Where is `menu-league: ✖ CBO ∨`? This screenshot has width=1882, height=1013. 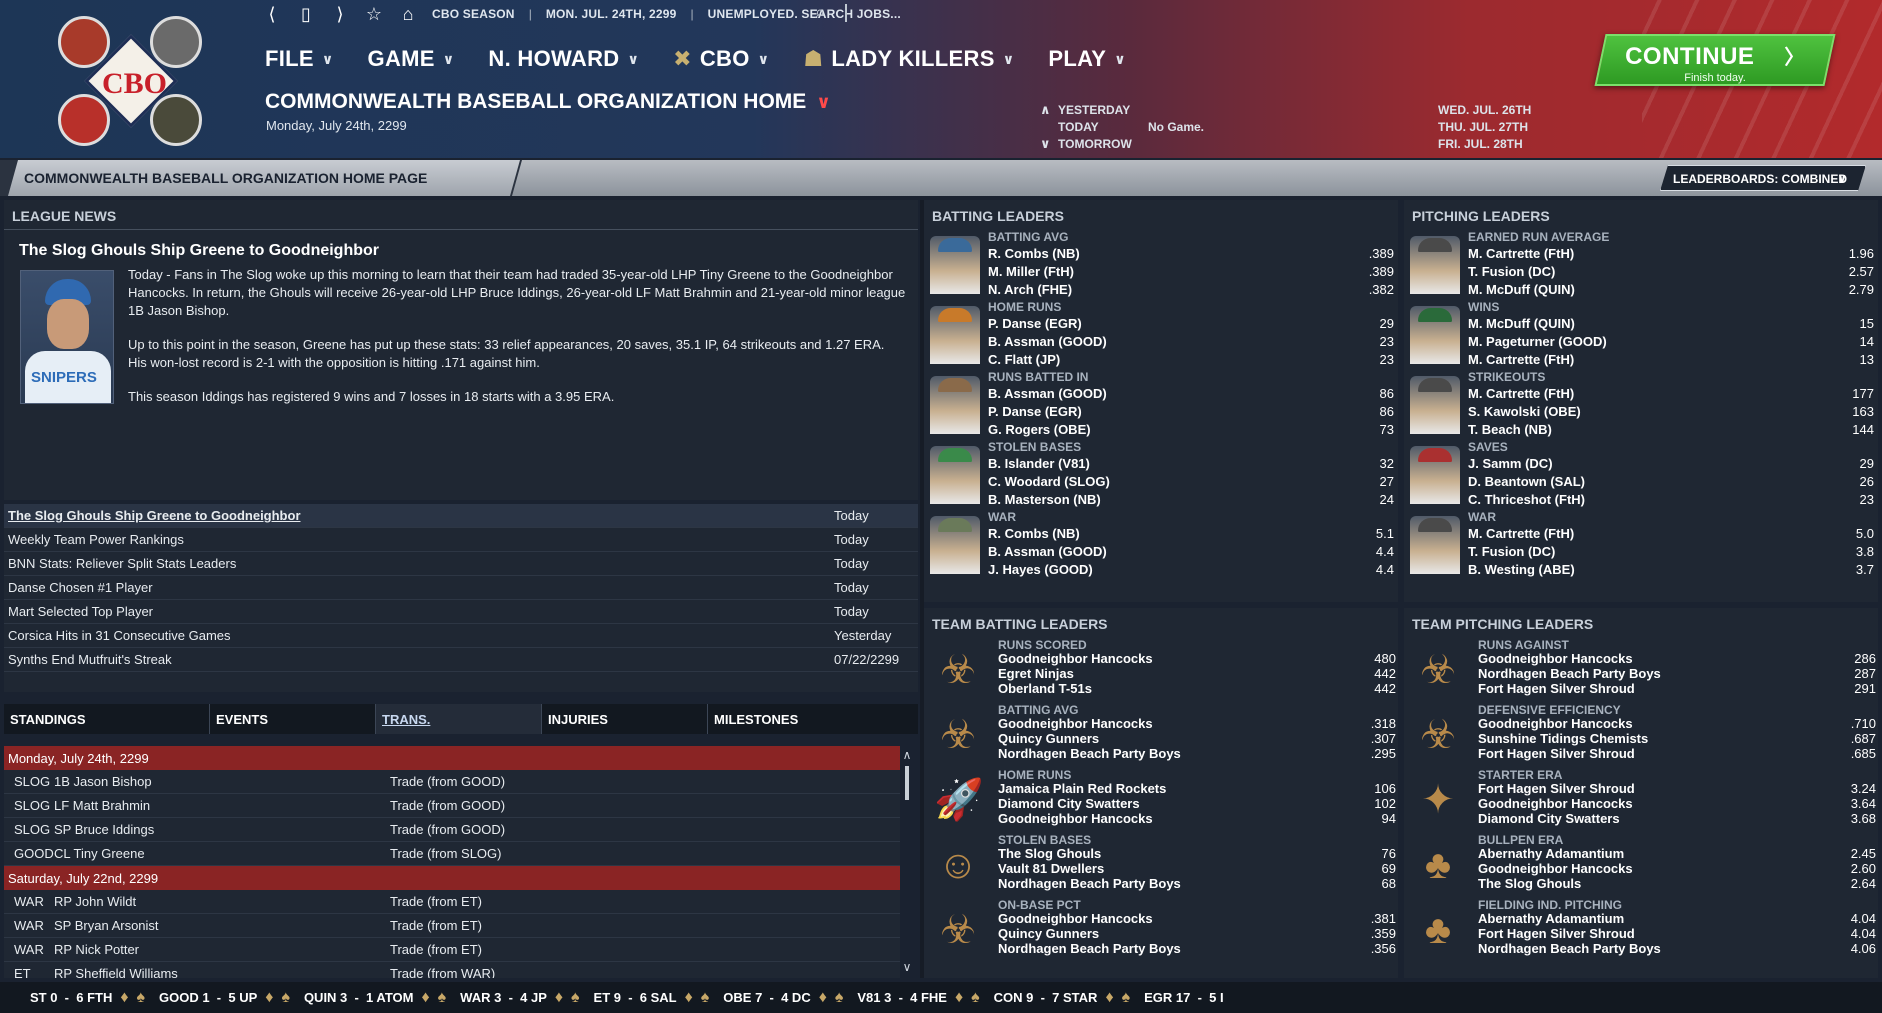 menu-league: ✖ CBO ∨ is located at coordinates (721, 59).